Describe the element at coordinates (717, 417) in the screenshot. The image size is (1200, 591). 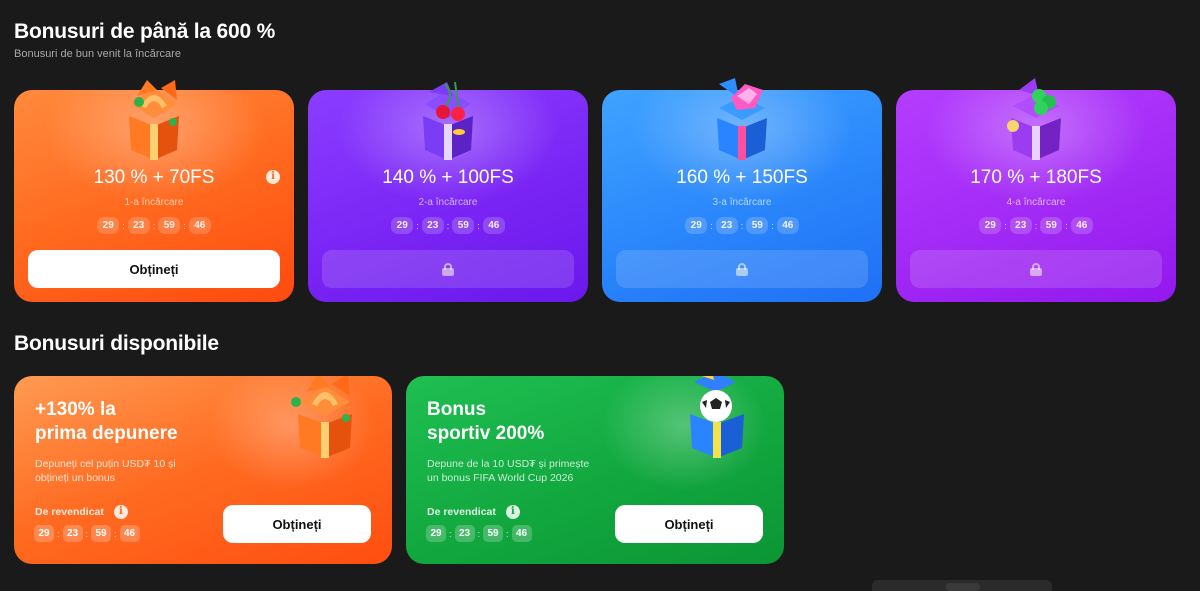
I see `gift-box-football-icon` at that location.